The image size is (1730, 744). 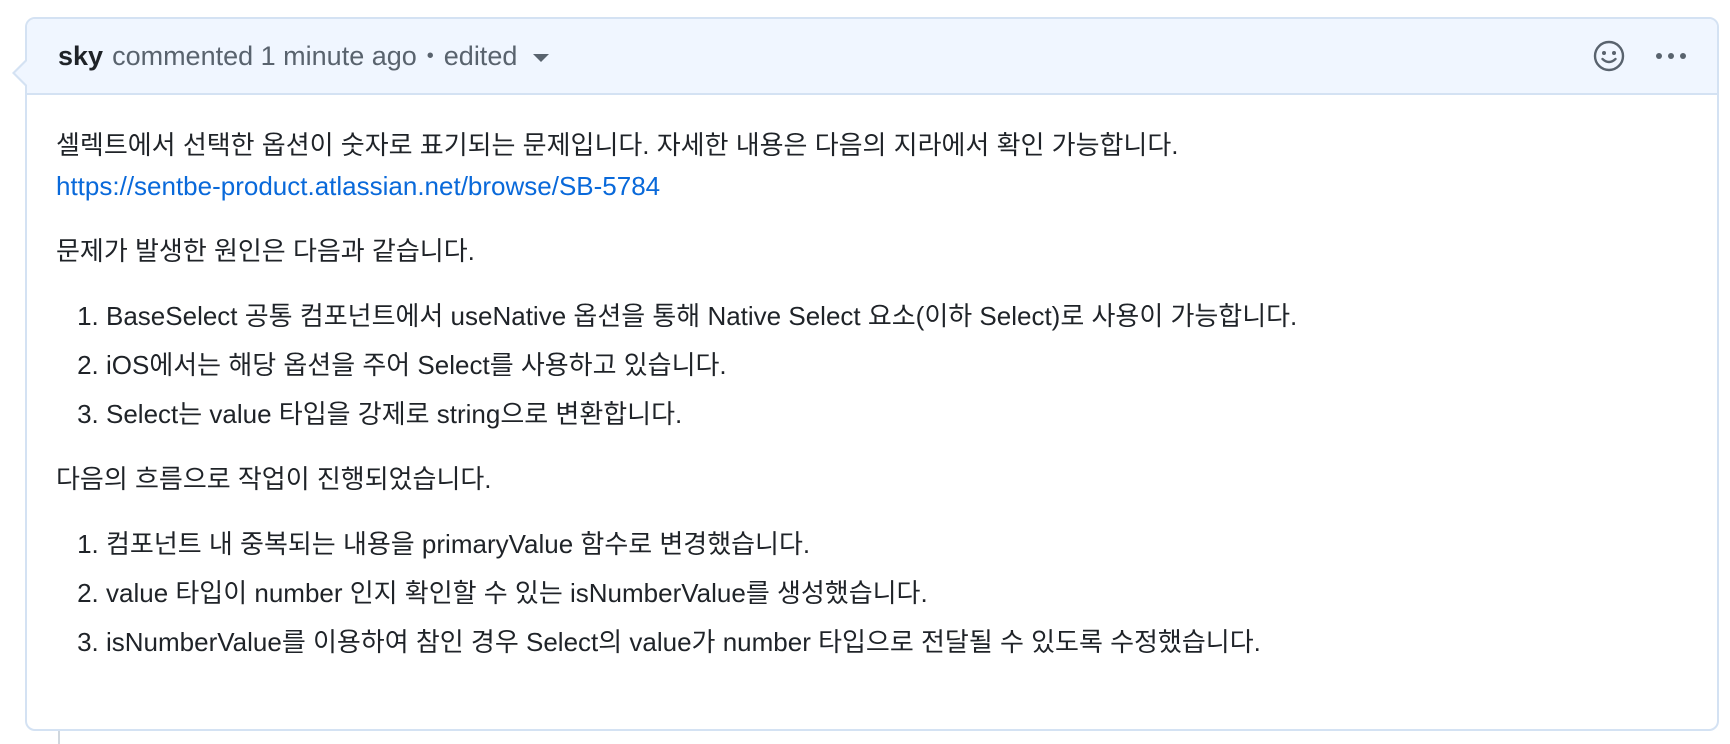 I want to click on smiley-icon, so click(x=1609, y=56).